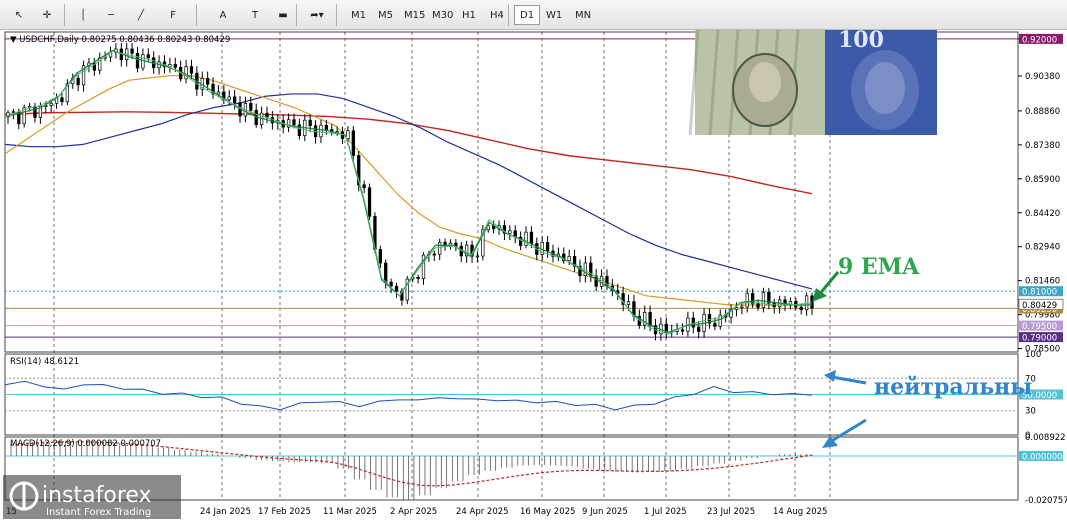 The height and width of the screenshot is (521, 1067). Describe the element at coordinates (800, 512) in the screenshot. I see `x-tick-label: 14 Aug 2025` at that location.